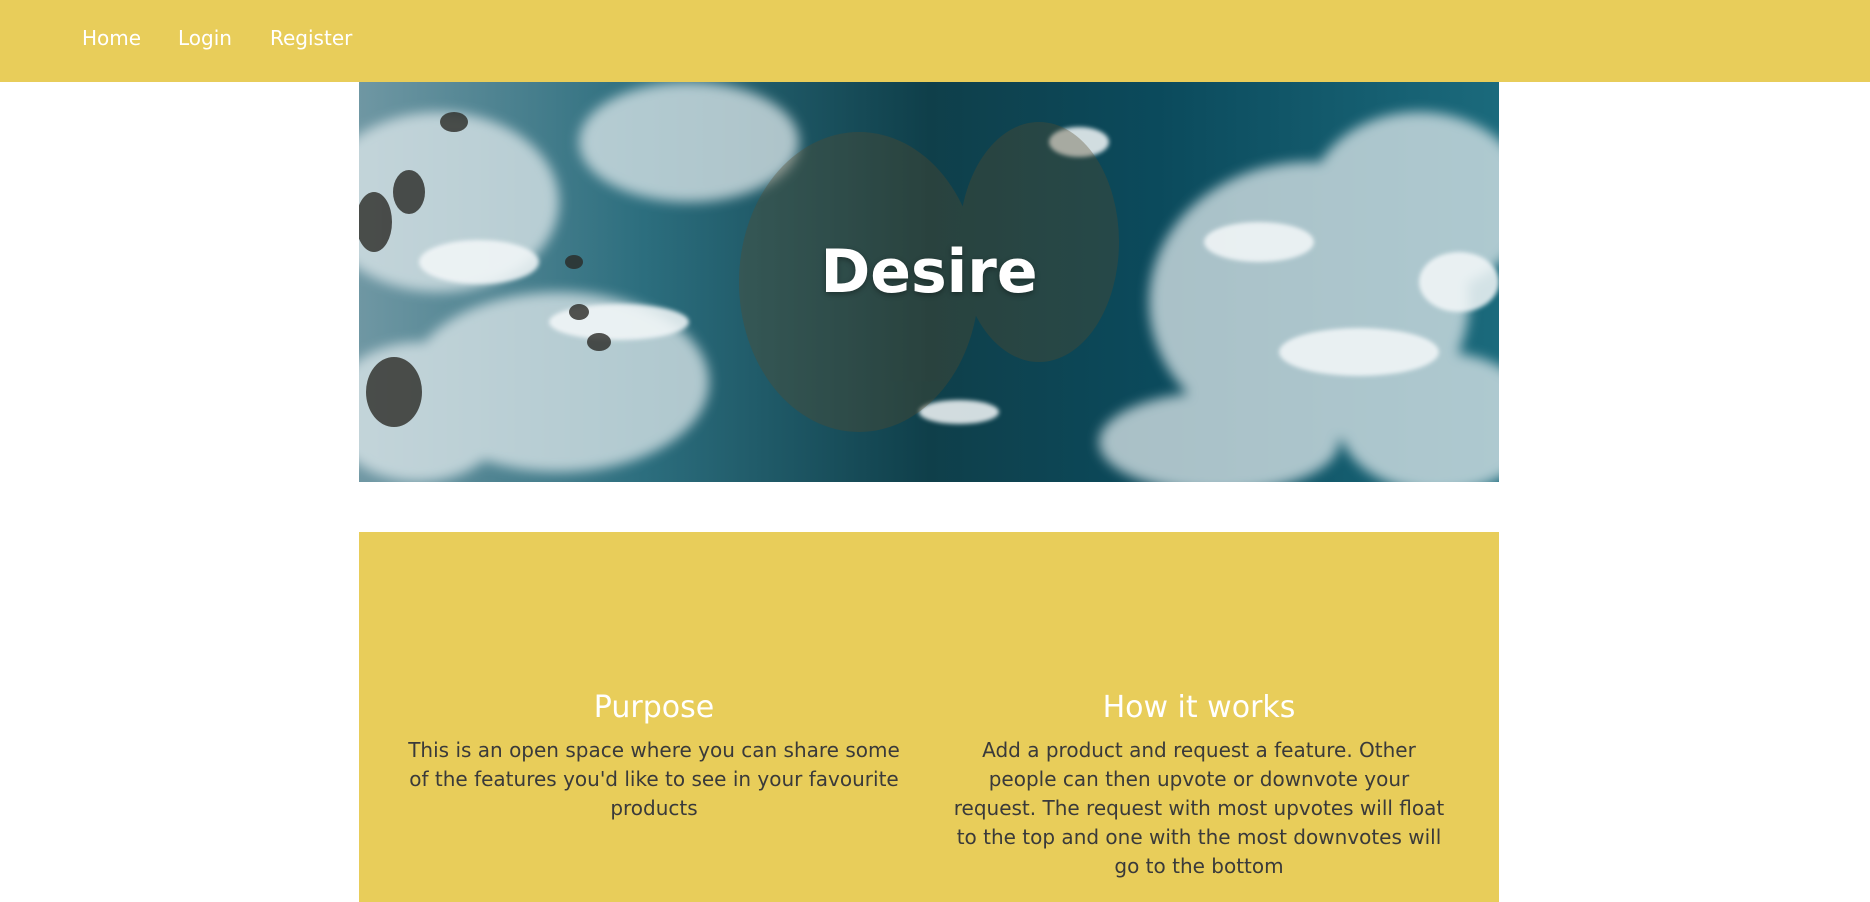 This screenshot has height=902, width=1870. What do you see at coordinates (1199, 707) in the screenshot?
I see `how-it-works-heading: How it works` at bounding box center [1199, 707].